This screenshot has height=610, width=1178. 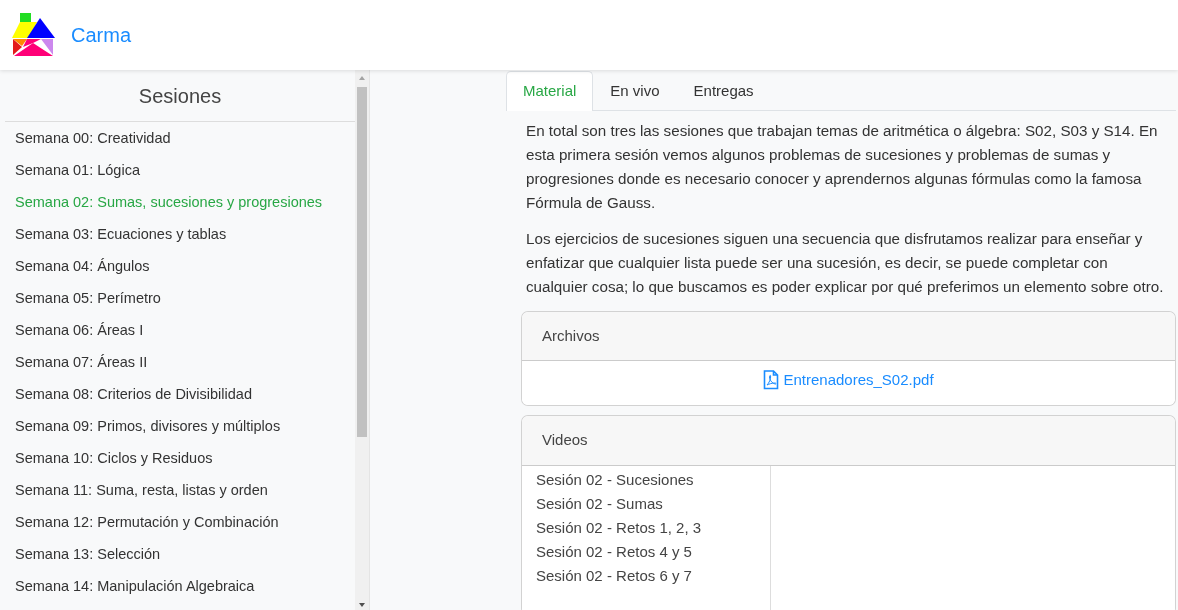 What do you see at coordinates (842, 166) in the screenshot?
I see `paragraph: En total son tres las sesiones que trabajan temas de aritmética o álgebra: S02, S03 y S14. En esta primera sesión vemos algunos problemas de sucesiones y problemas de sumas y progresiones donde es necesario conocer y aprendernos algunas fórmulas como la famosa Fórmula de Gauss.` at bounding box center [842, 166].